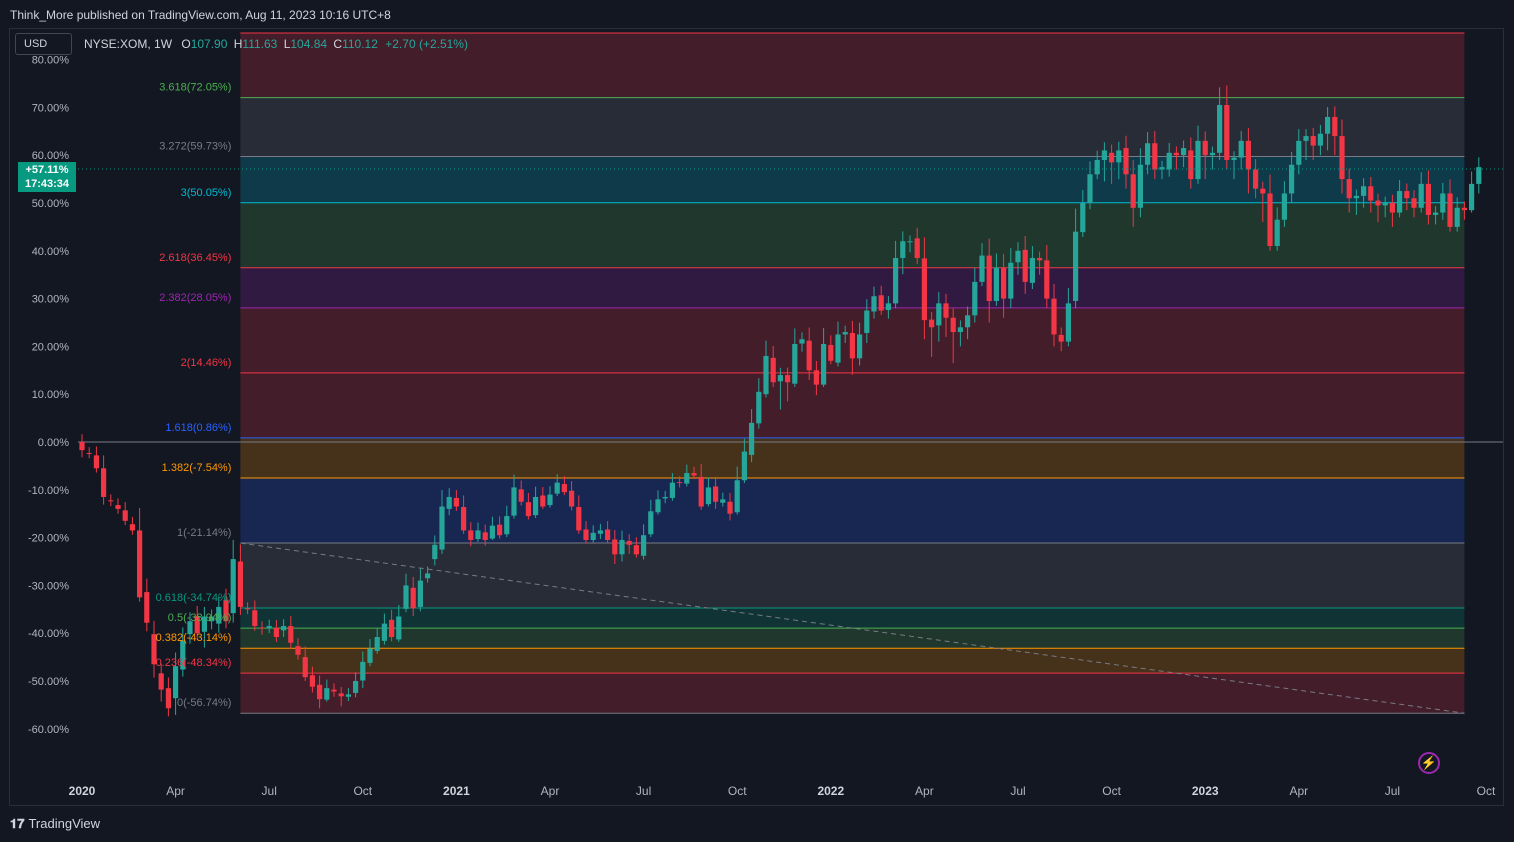 This screenshot has width=1514, height=842. What do you see at coordinates (64, 823) in the screenshot?
I see `tradingview-brand: TradingView` at bounding box center [64, 823].